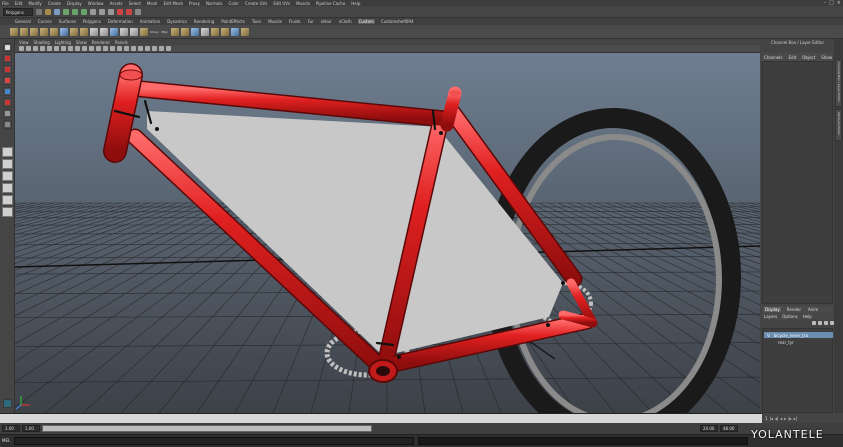 This screenshot has height=447, width=843. I want to click on menu-item: File, so click(5, 3).